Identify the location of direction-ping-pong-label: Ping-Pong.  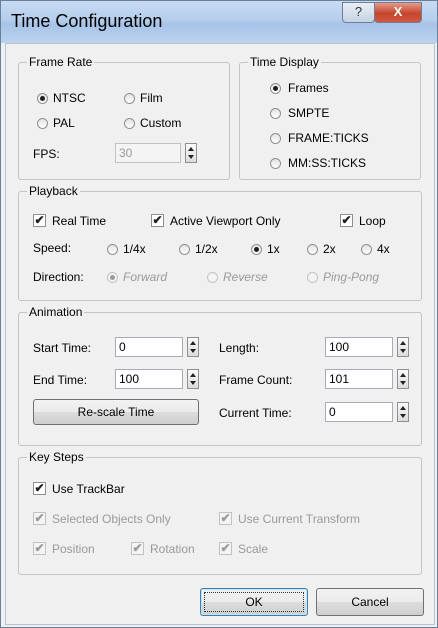
(351, 277).